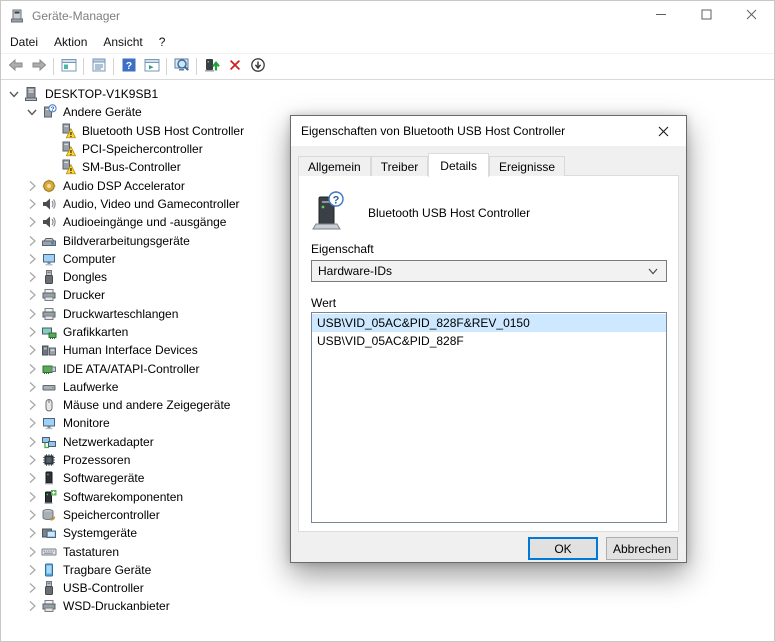 This screenshot has width=775, height=642. What do you see at coordinates (526, 166) in the screenshot?
I see `tab-ereignisse: Ereignisse` at bounding box center [526, 166].